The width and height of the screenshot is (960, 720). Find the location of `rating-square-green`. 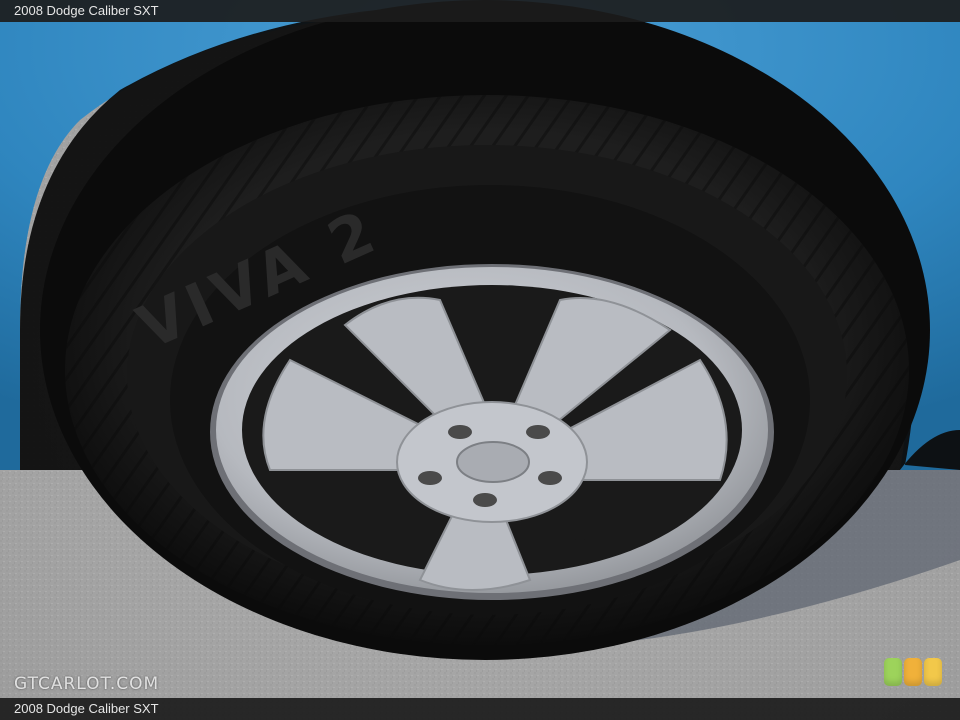

rating-square-green is located at coordinates (893, 672).